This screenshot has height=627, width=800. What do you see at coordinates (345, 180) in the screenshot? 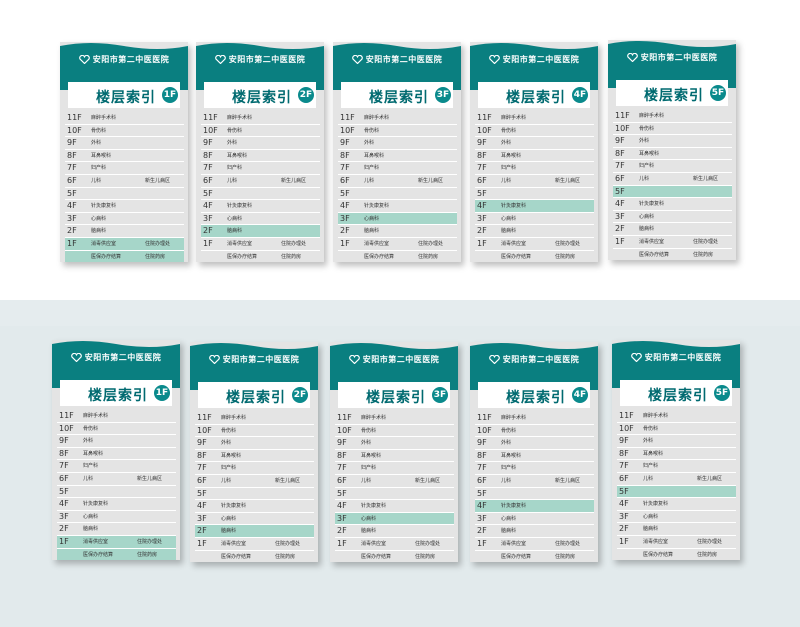
I see `floor-number: 6F` at bounding box center [345, 180].